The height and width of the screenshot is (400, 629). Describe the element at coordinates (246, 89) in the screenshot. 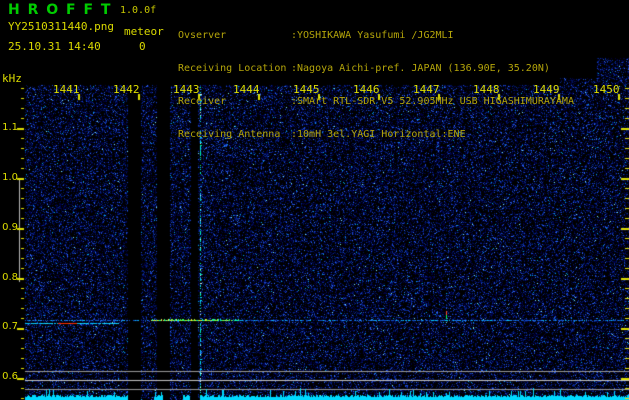

I see `x-tick-label: 1444` at that location.